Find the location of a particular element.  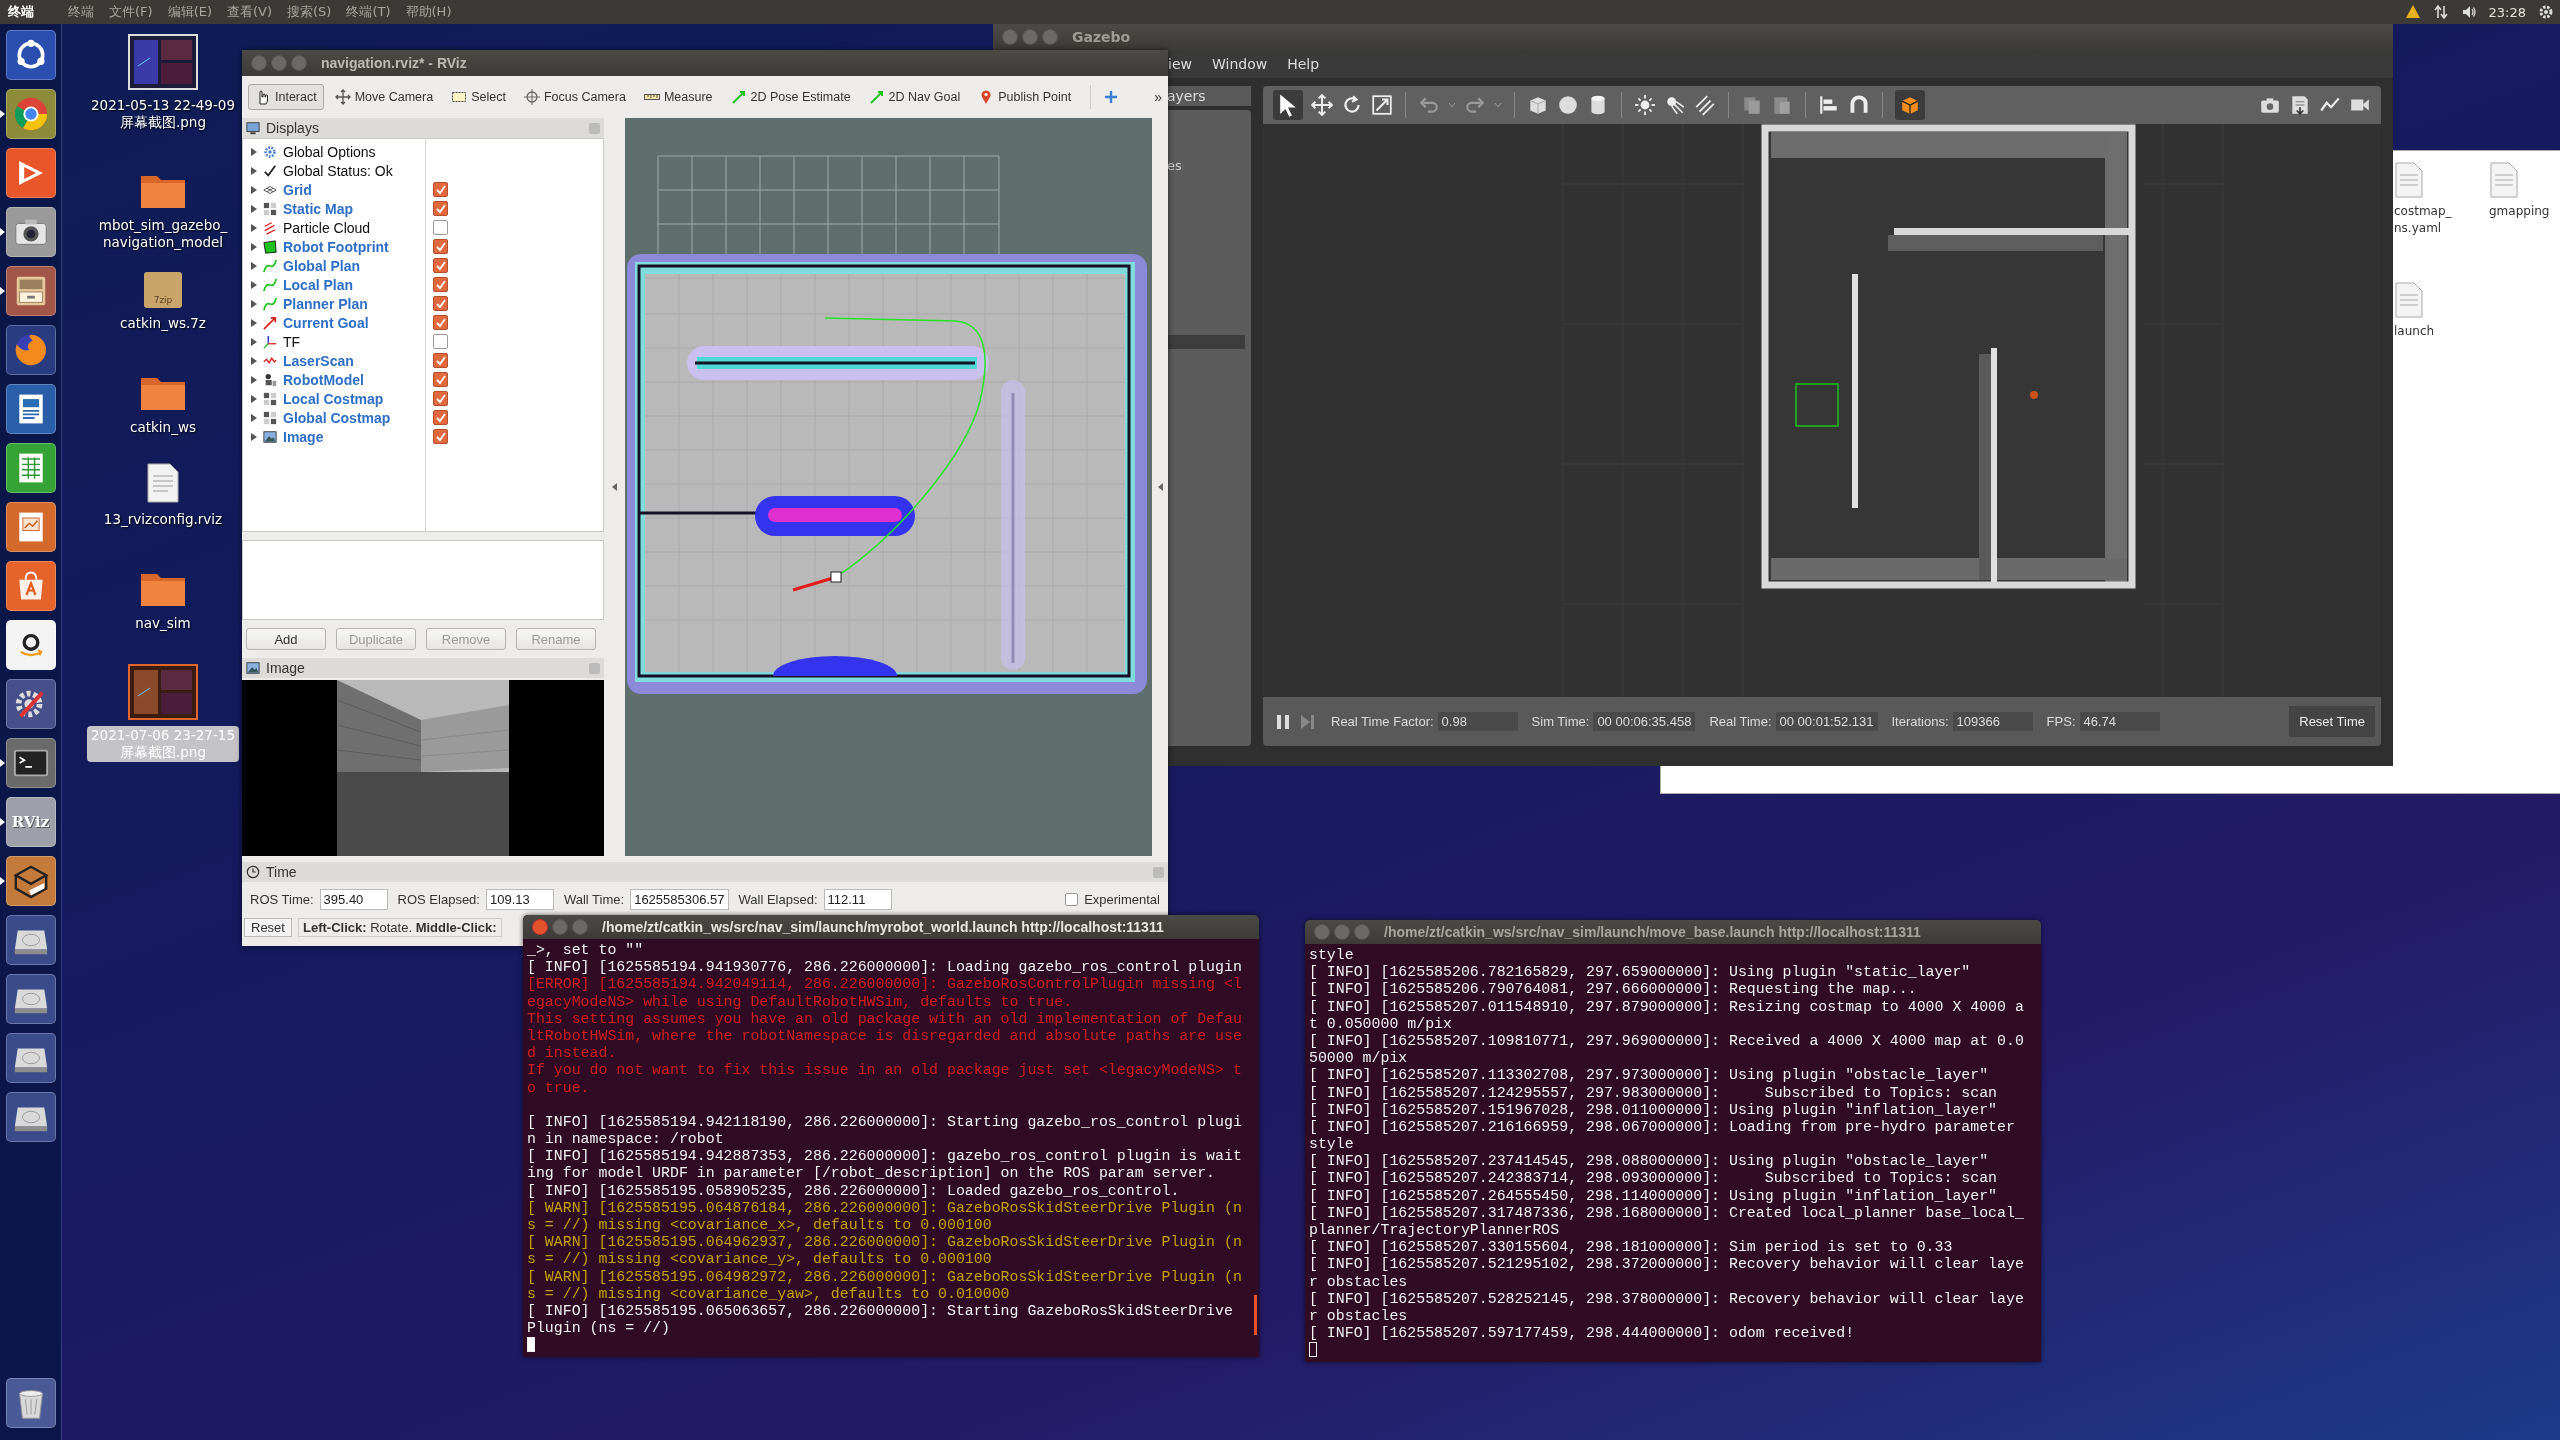

display-name: Planner Plan is located at coordinates (357, 303).